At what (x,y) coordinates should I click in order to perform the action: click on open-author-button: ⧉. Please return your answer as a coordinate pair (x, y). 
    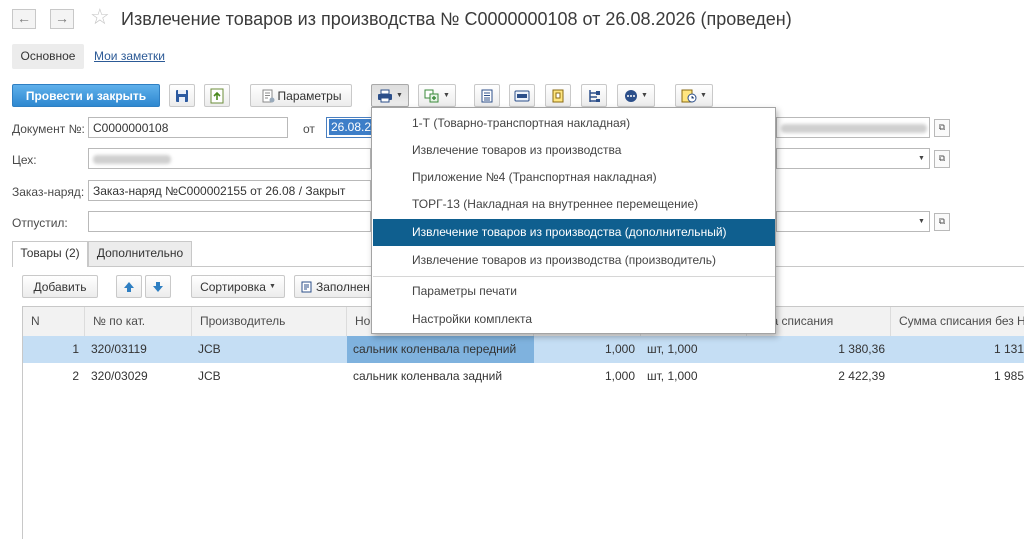
    Looking at the image, I should click on (942, 128).